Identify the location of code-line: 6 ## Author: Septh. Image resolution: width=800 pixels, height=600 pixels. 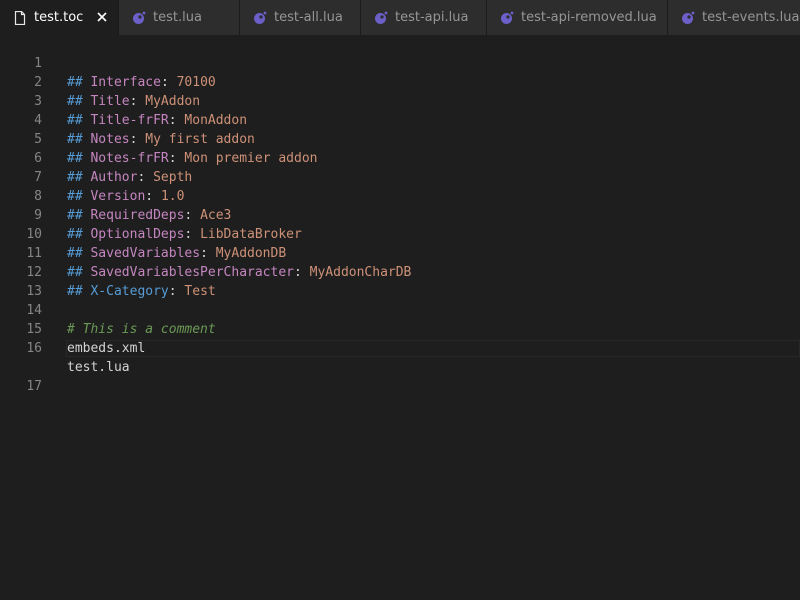
(400, 157).